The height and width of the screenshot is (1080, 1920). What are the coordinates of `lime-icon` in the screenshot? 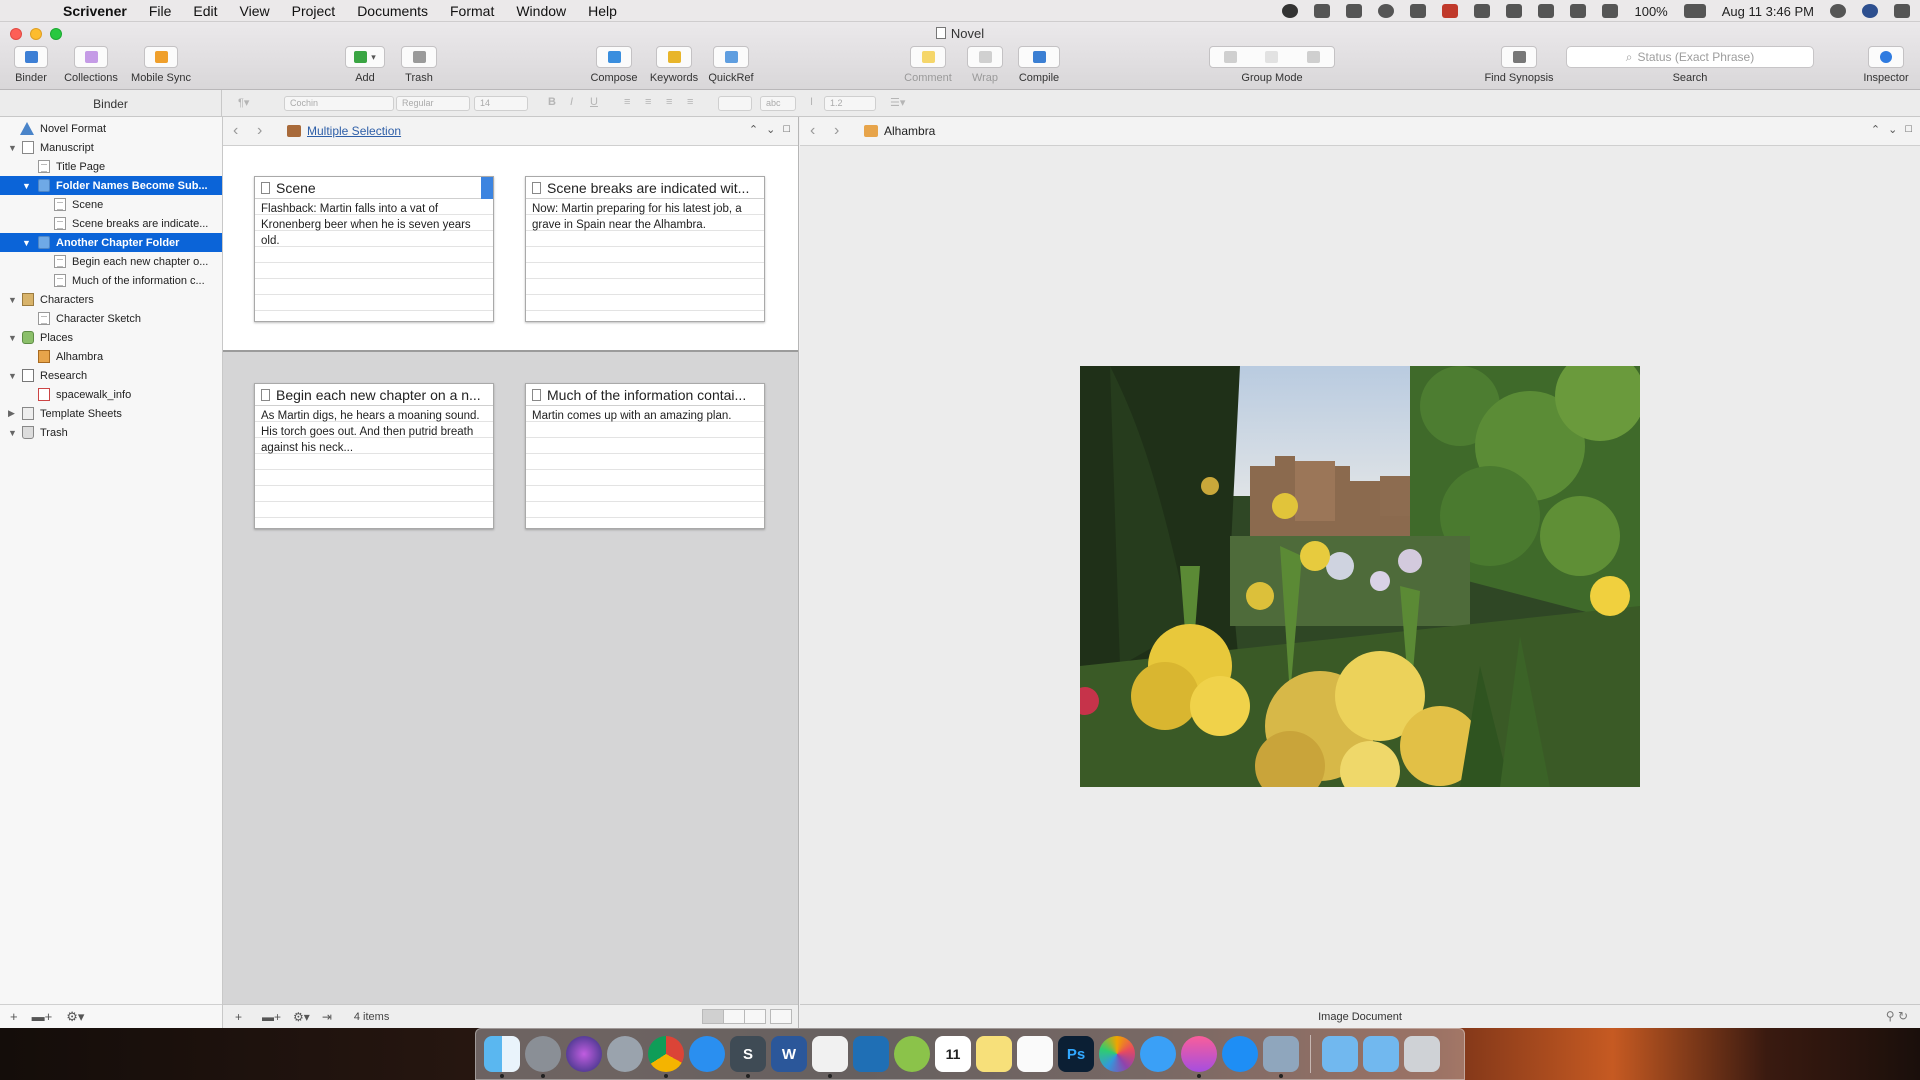 It's located at (912, 1054).